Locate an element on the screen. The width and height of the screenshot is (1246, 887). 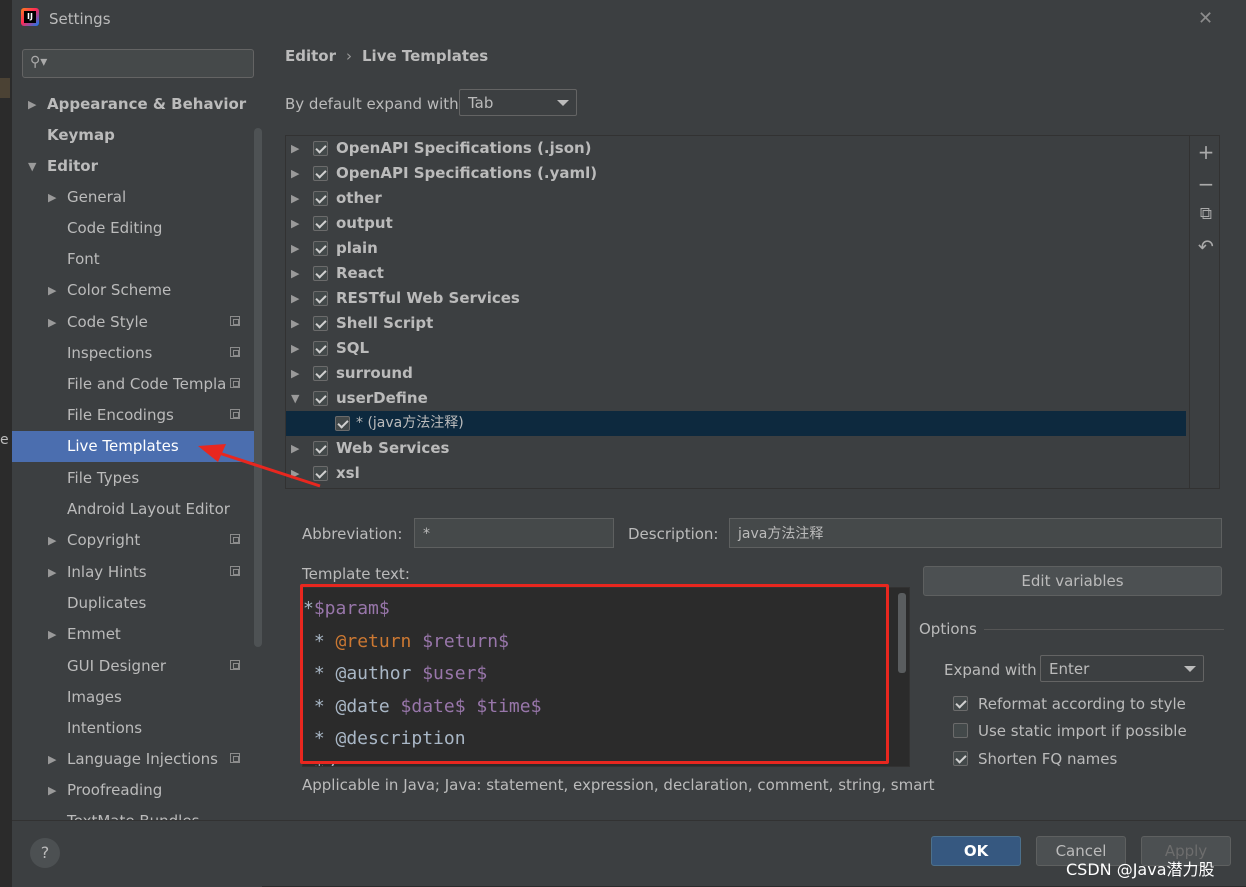
annotation-arrow is located at coordinates (259, 466).